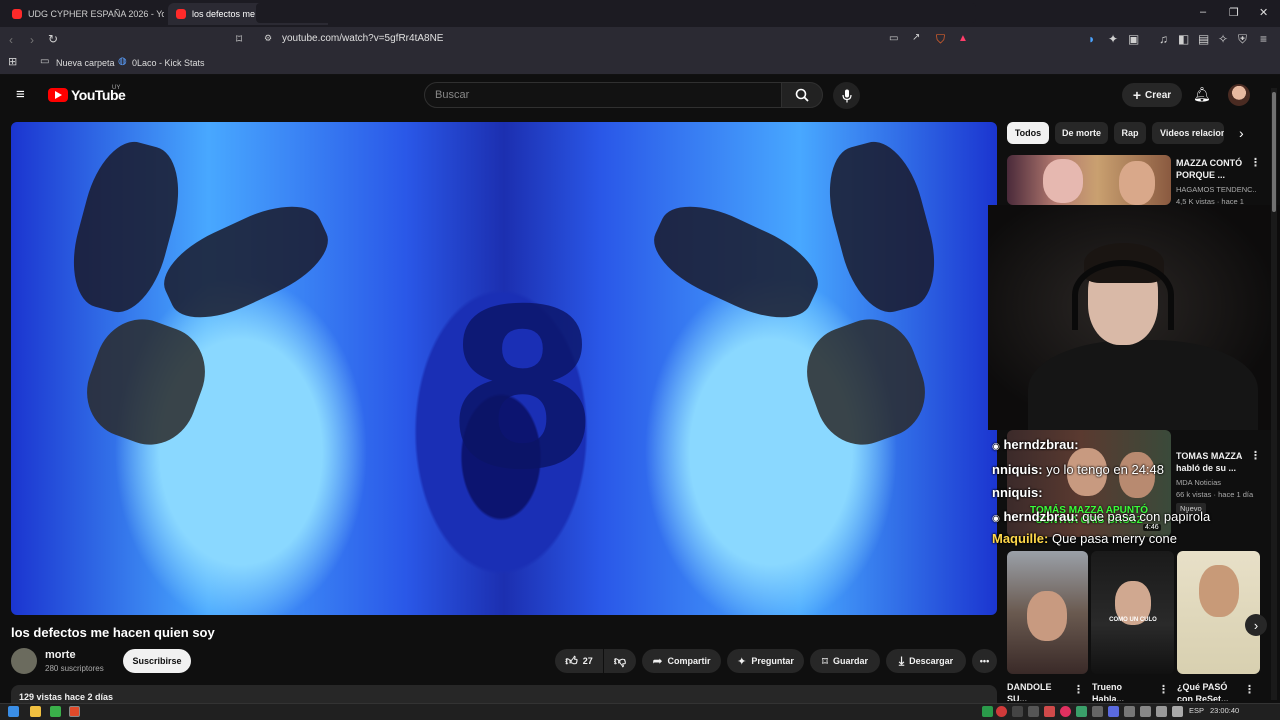 Image resolution: width=1280 pixels, height=720 pixels. I want to click on chevron-right-icon: ›, so click(1256, 625).